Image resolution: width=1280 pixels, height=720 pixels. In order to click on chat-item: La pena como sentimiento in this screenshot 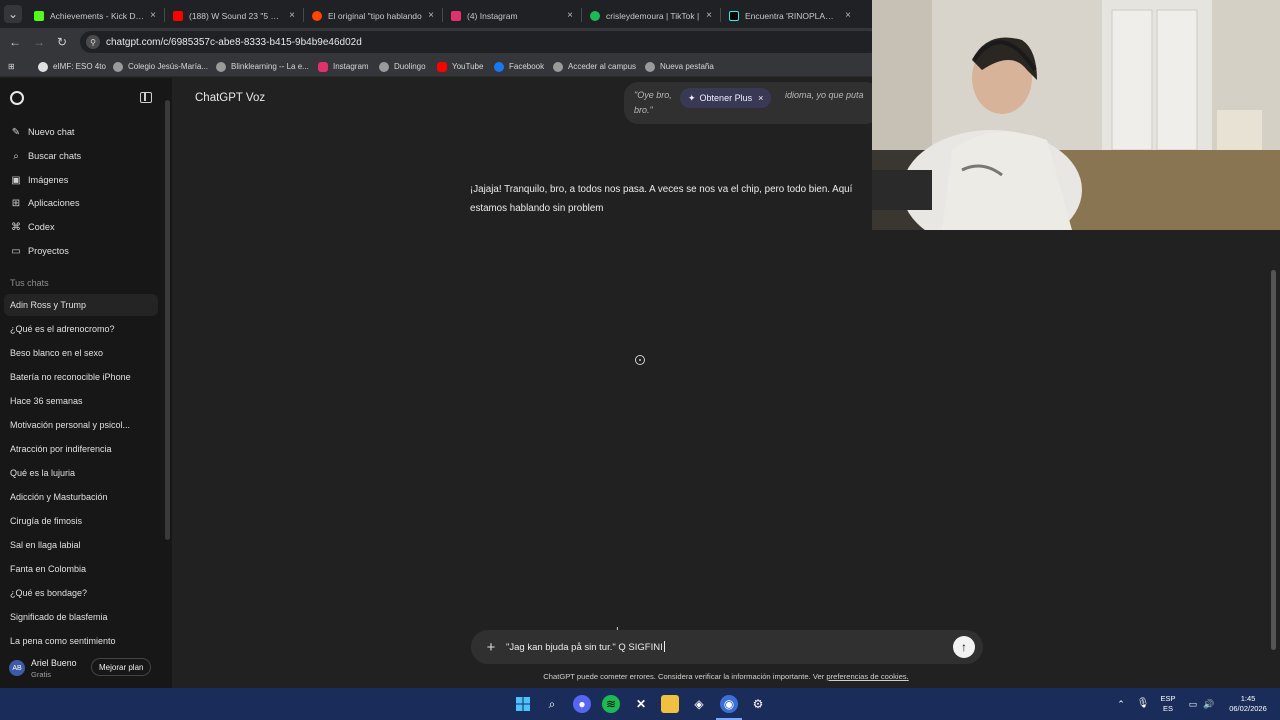, I will do `click(81, 641)`.